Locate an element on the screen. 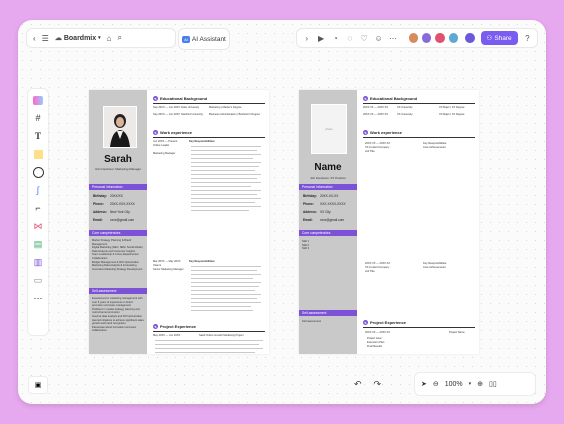 This screenshot has height=424, width=564. top-right-toolbar: › ▶ ◔ ◌ ♡ ☺ ⋯ ⚇ Share ? is located at coordinates (417, 38).